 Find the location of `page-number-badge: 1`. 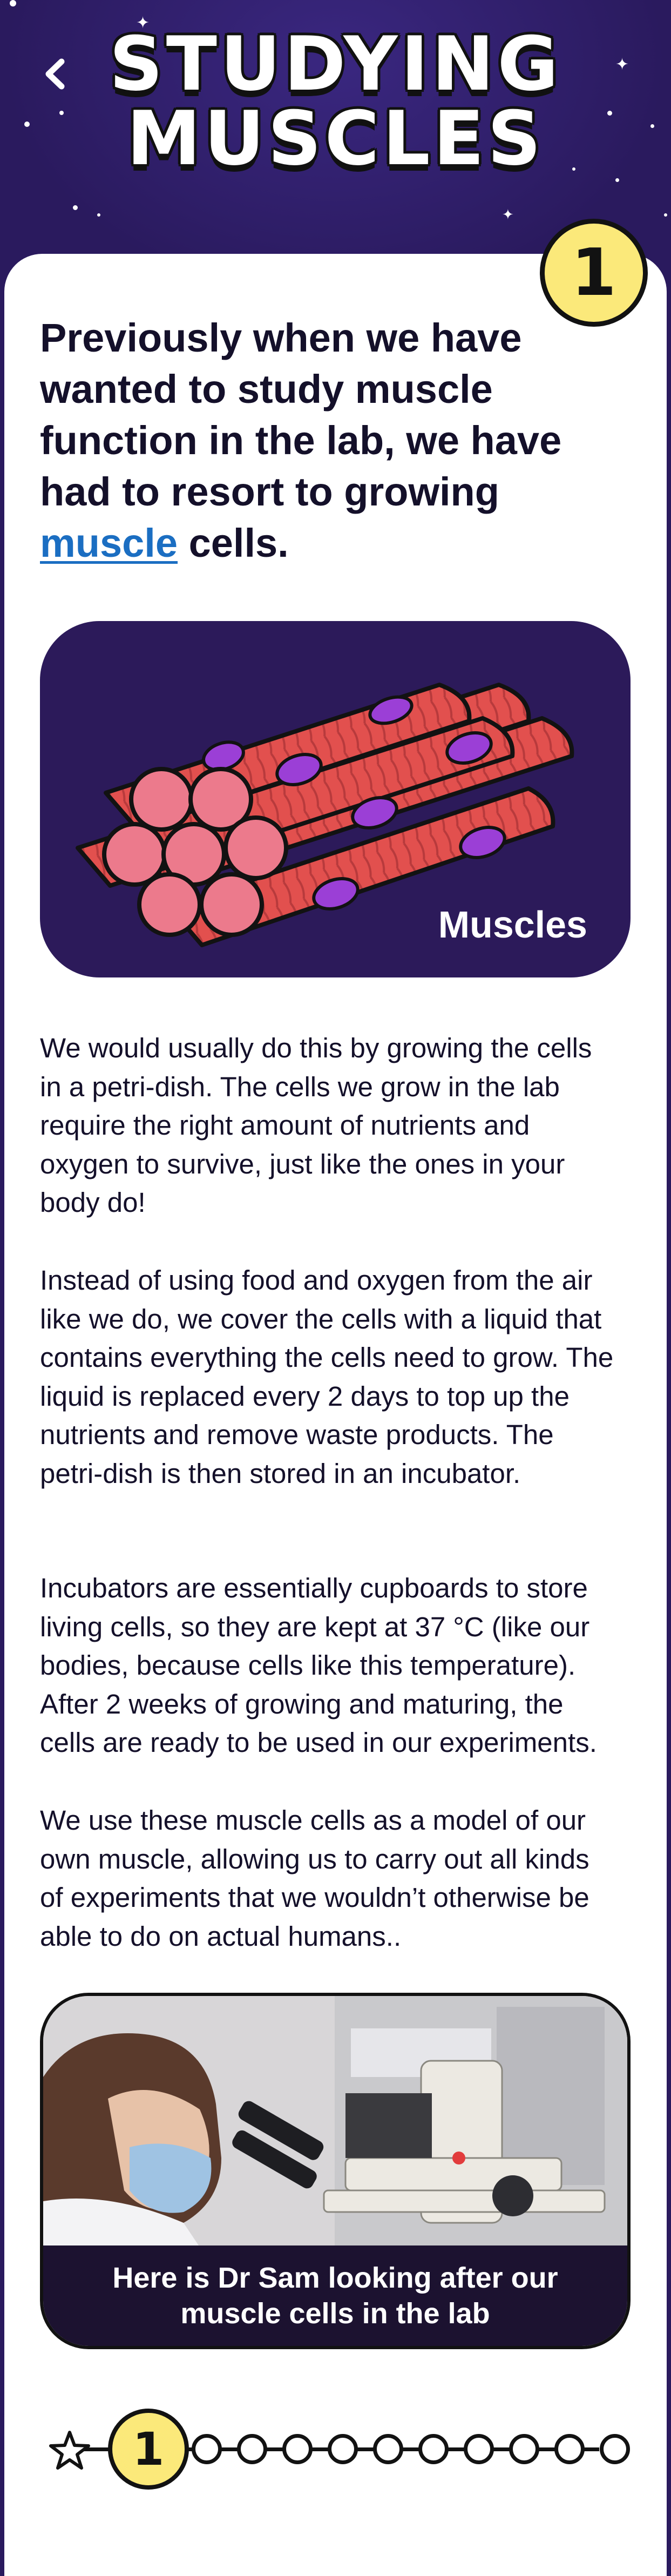

page-number-badge: 1 is located at coordinates (594, 273).